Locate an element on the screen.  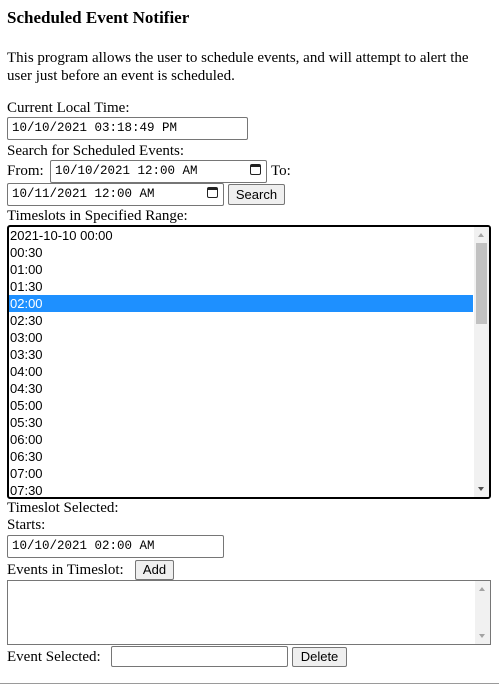
to-label: To: is located at coordinates (281, 171).